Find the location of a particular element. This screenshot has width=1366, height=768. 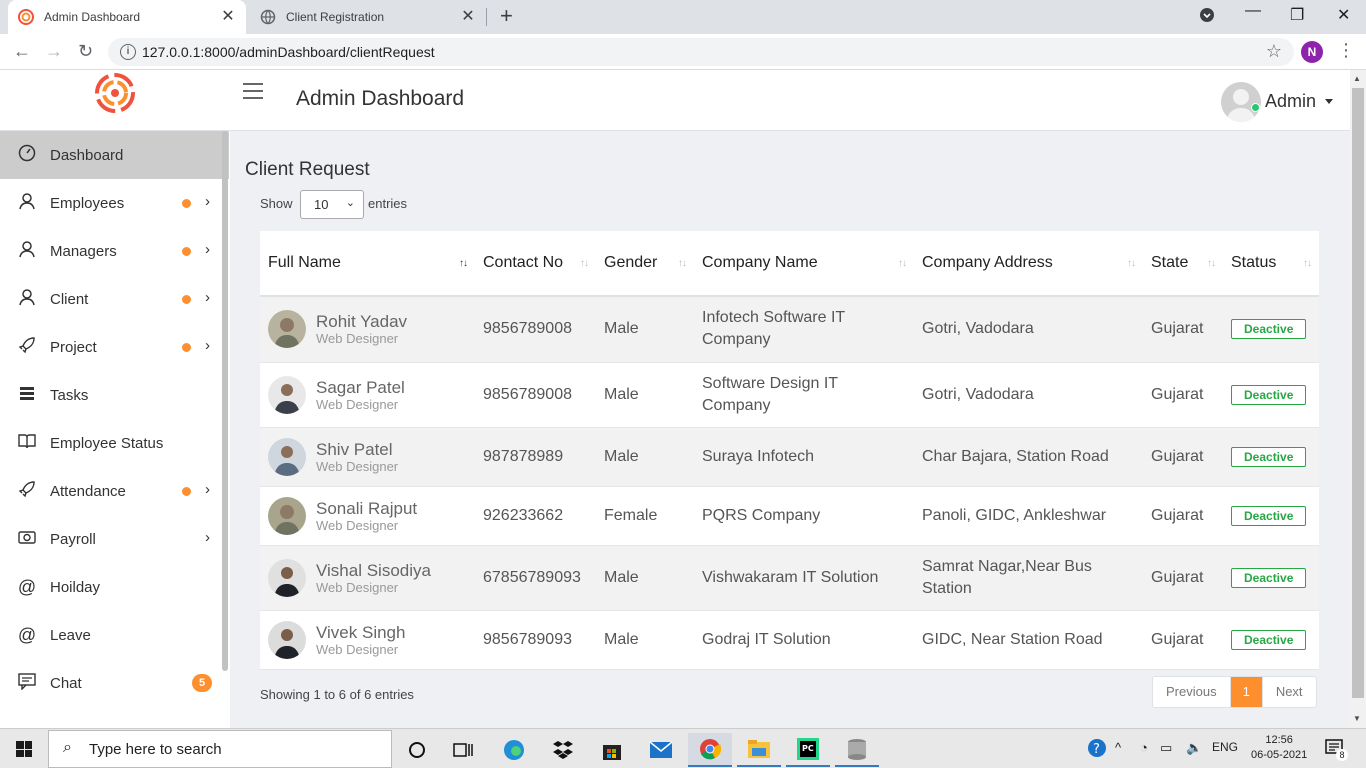

tab-title: Client Registration is located at coordinates (335, 17).